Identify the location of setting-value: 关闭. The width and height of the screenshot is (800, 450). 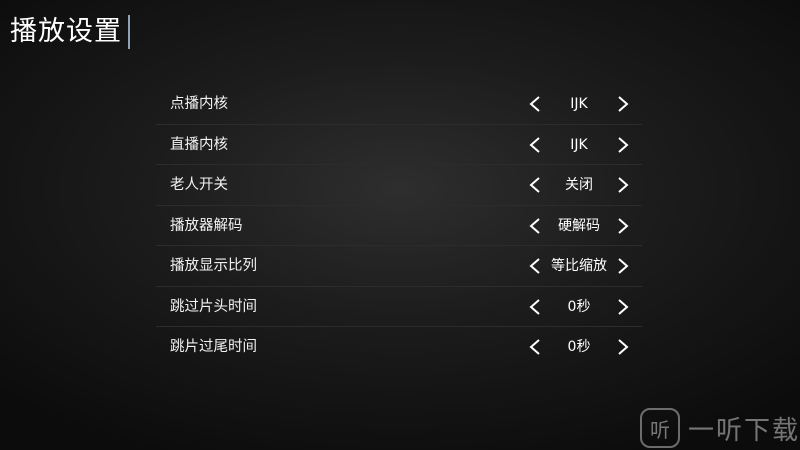
(579, 185).